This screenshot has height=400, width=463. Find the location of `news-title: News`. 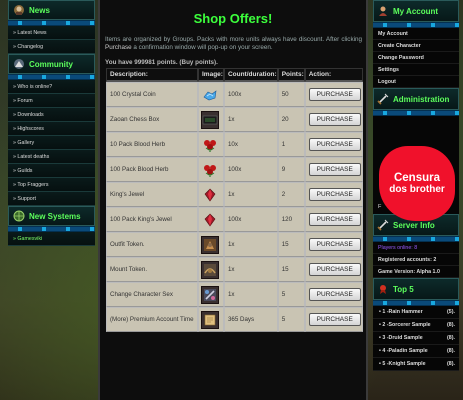

news-title: News is located at coordinates (39, 10).